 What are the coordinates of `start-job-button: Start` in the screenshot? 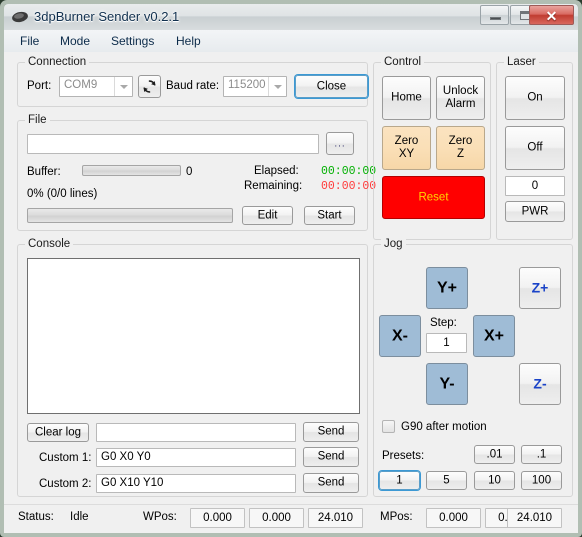 It's located at (329, 215).